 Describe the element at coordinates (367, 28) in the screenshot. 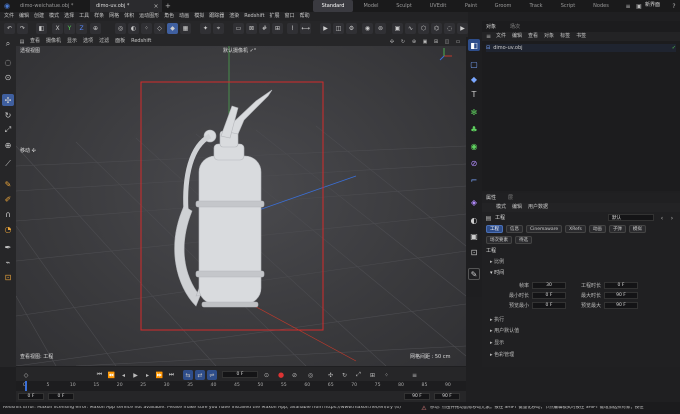

I see `redshift-render-view-icon: ◉` at that location.